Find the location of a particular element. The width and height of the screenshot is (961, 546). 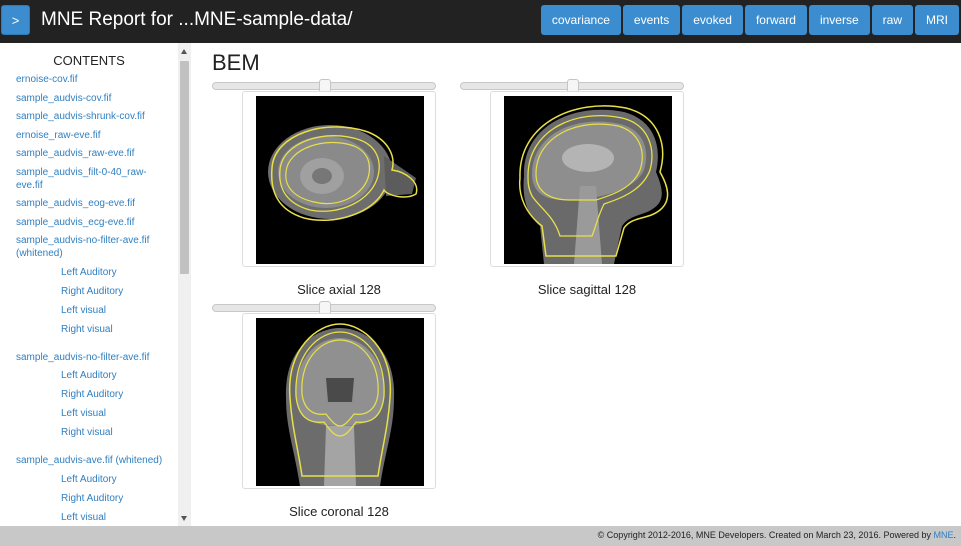

toc-item-sample-audvis-cov: sample_audvis-cov.fif is located at coordinates (91, 98).